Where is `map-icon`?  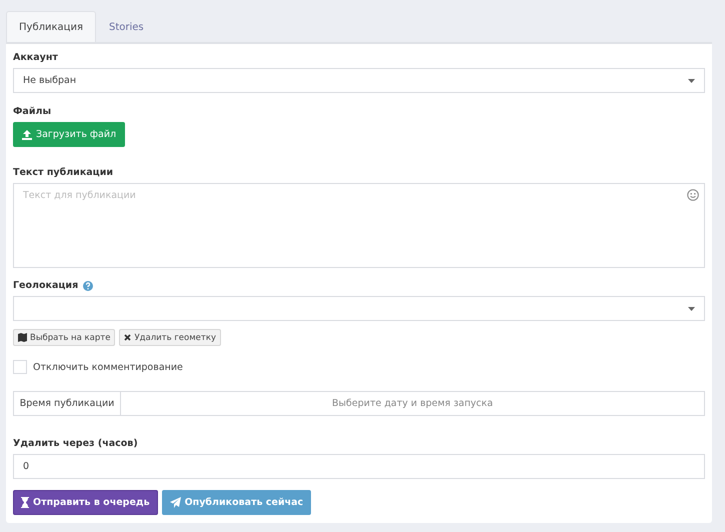 map-icon is located at coordinates (22, 337).